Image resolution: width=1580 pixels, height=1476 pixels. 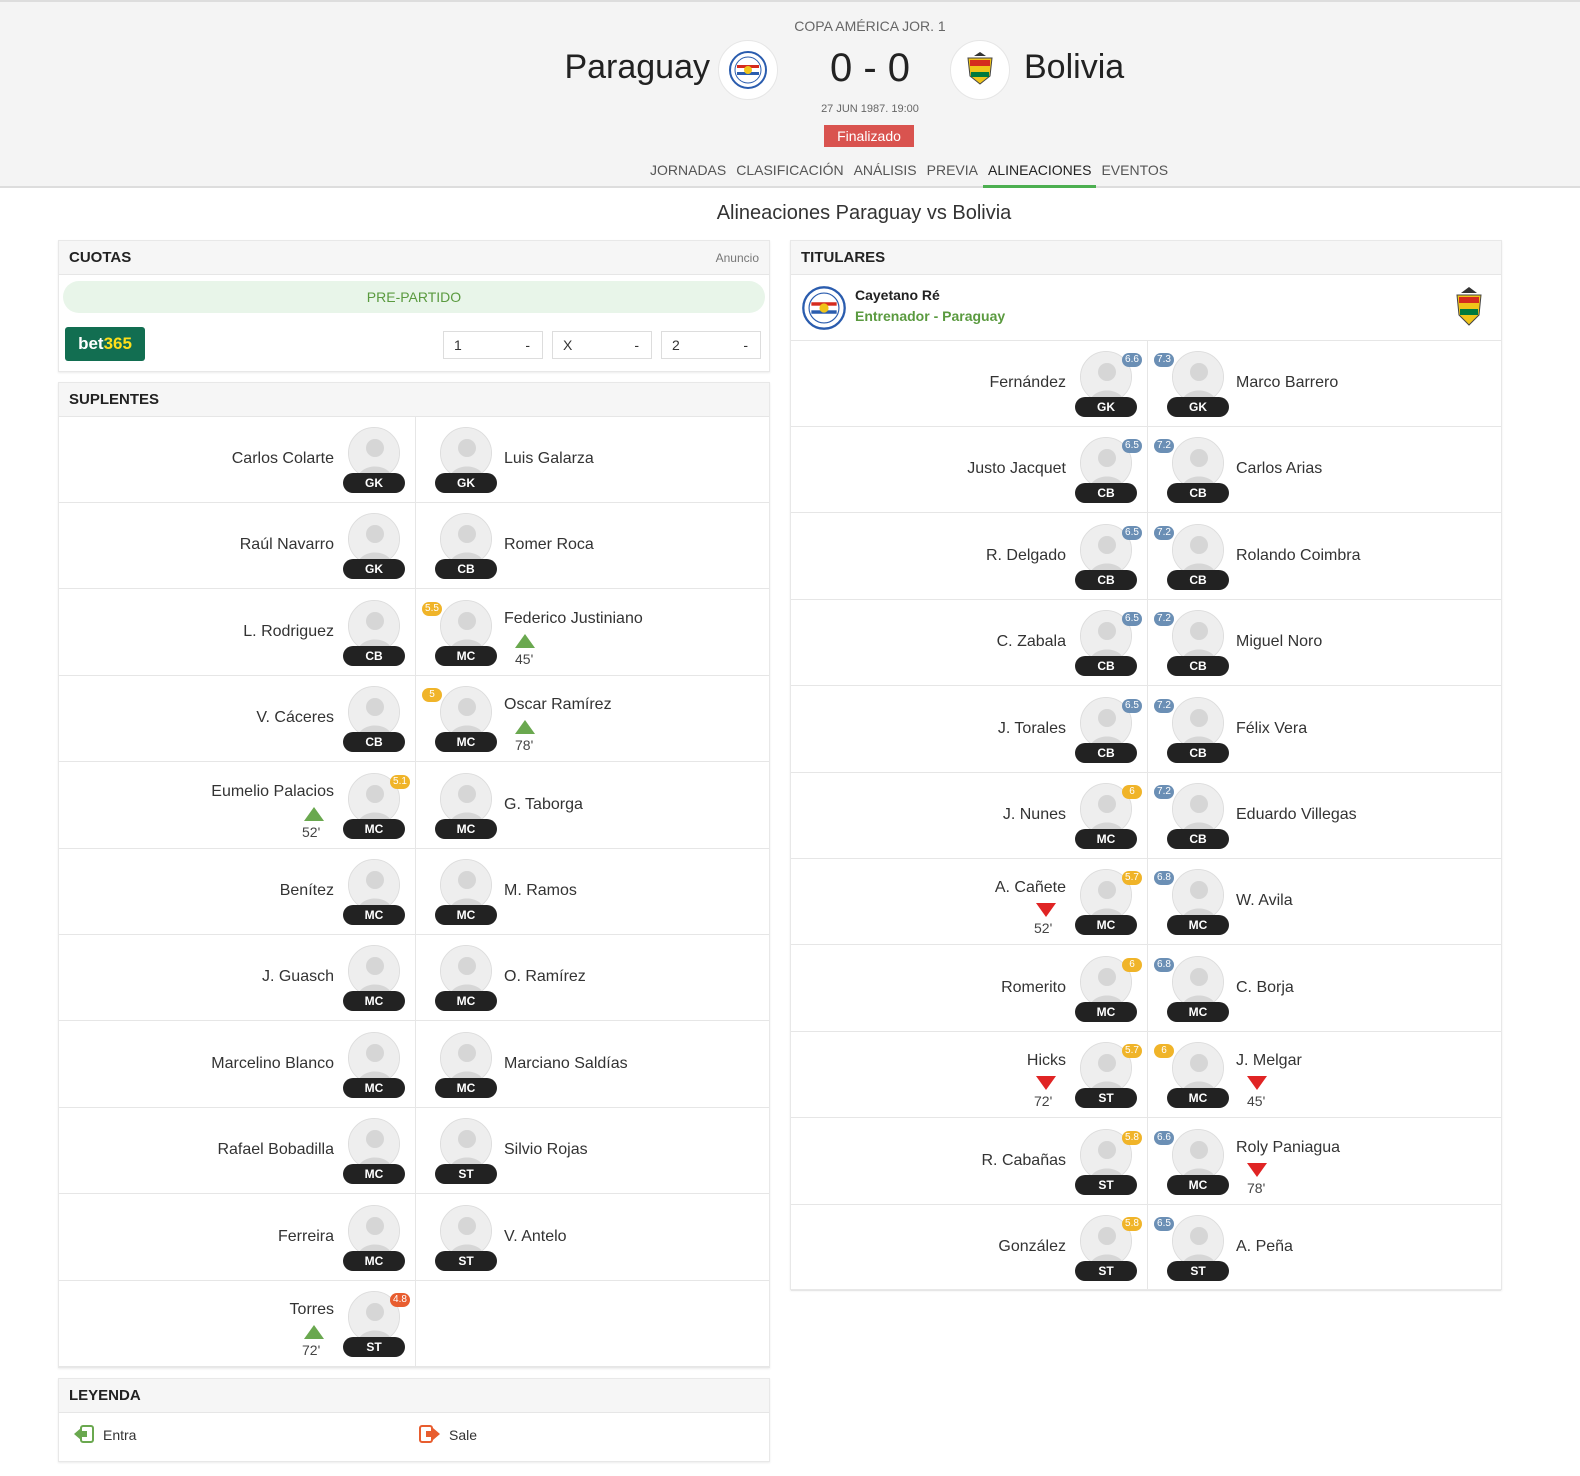 What do you see at coordinates (540, 891) in the screenshot?
I see `player-name: M. Ramos` at bounding box center [540, 891].